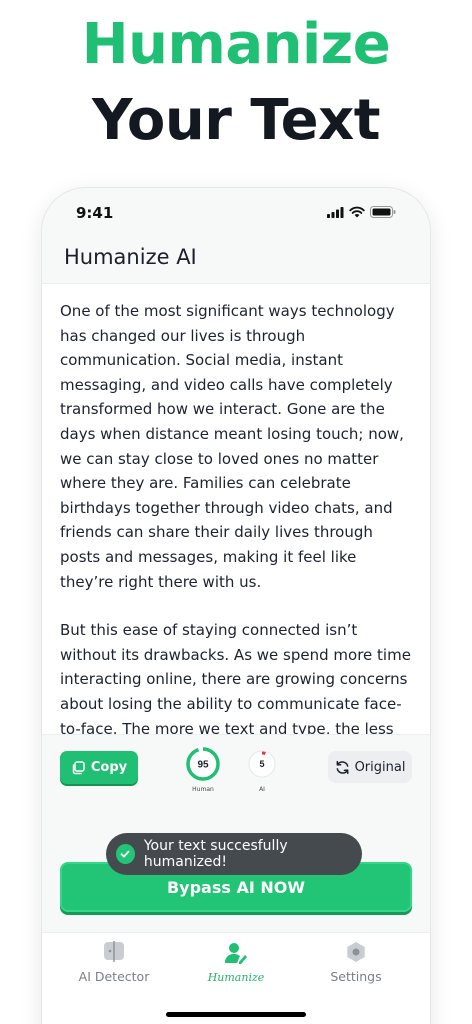  Describe the element at coordinates (236, 768) in the screenshot. I see `action-bar: Copy 95 Human 5 AI Original` at that location.